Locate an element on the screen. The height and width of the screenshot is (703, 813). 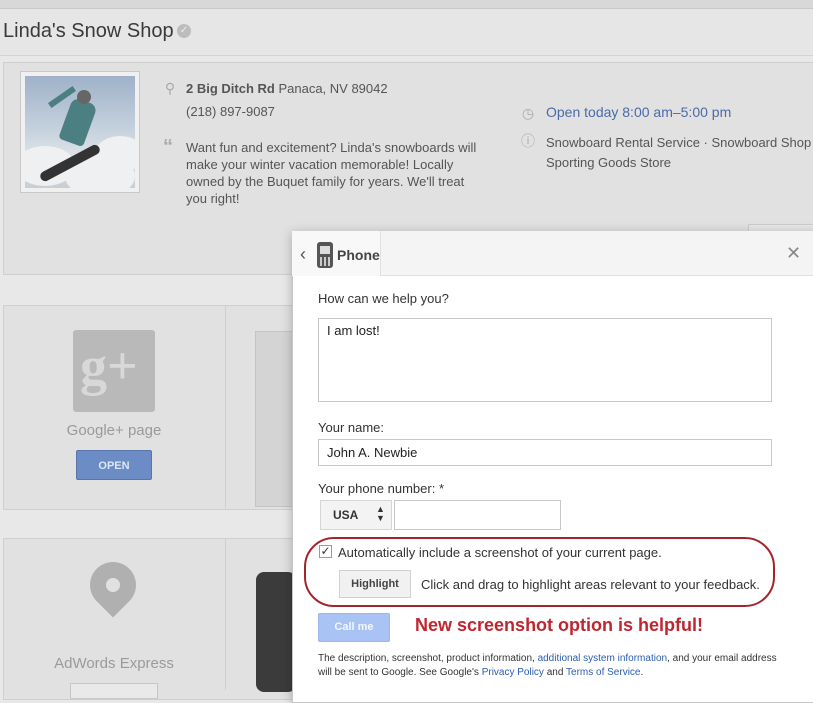
close-icon: ✕ is located at coordinates (793, 253).